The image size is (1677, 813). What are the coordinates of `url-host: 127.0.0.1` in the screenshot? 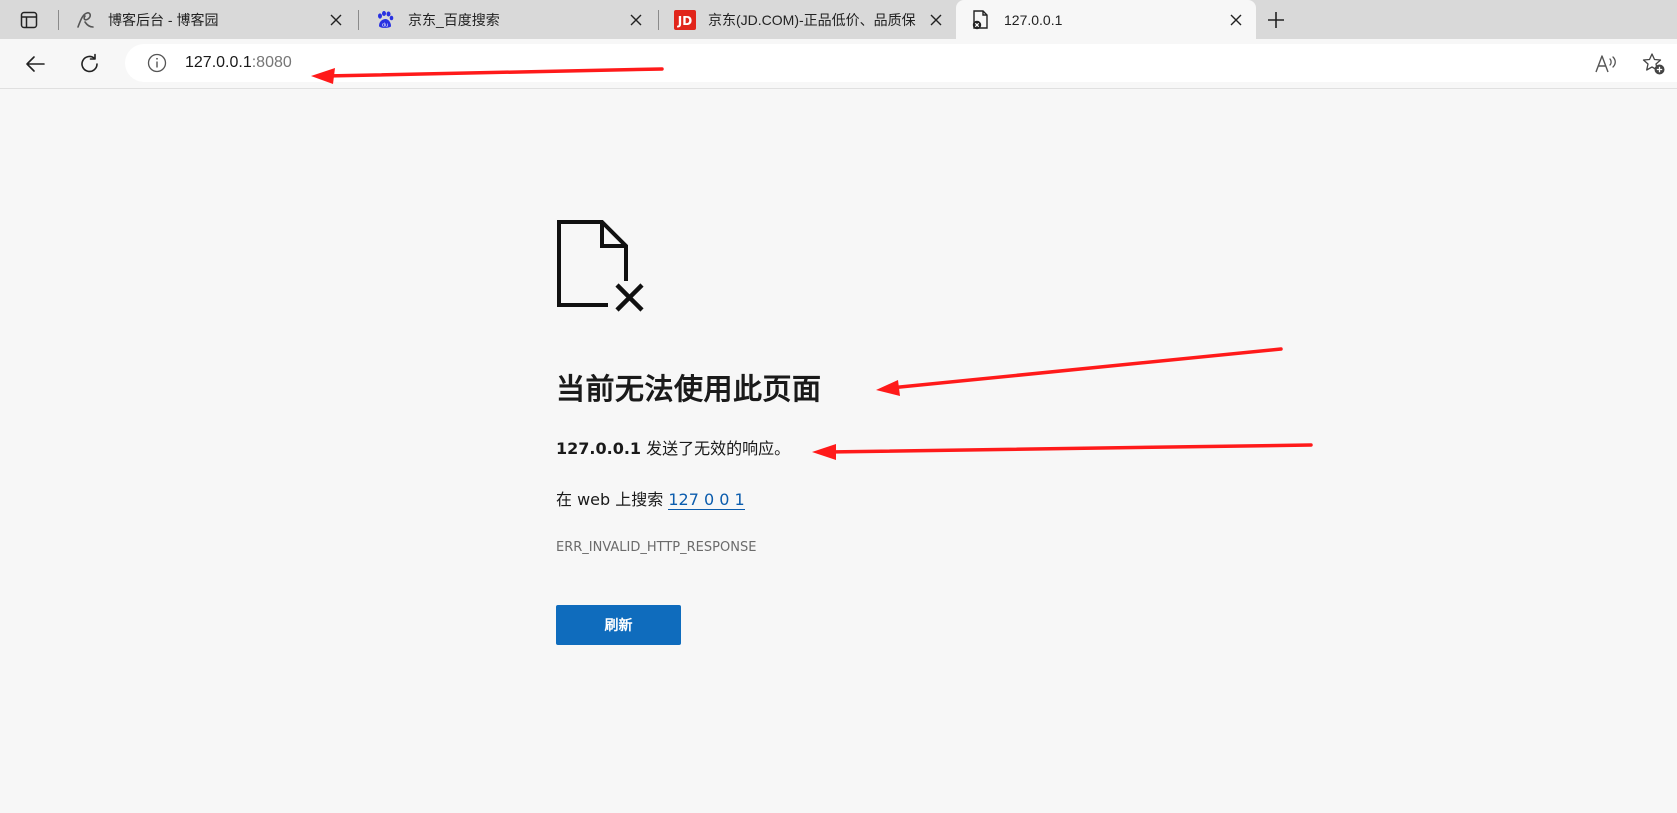 It's located at (218, 62).